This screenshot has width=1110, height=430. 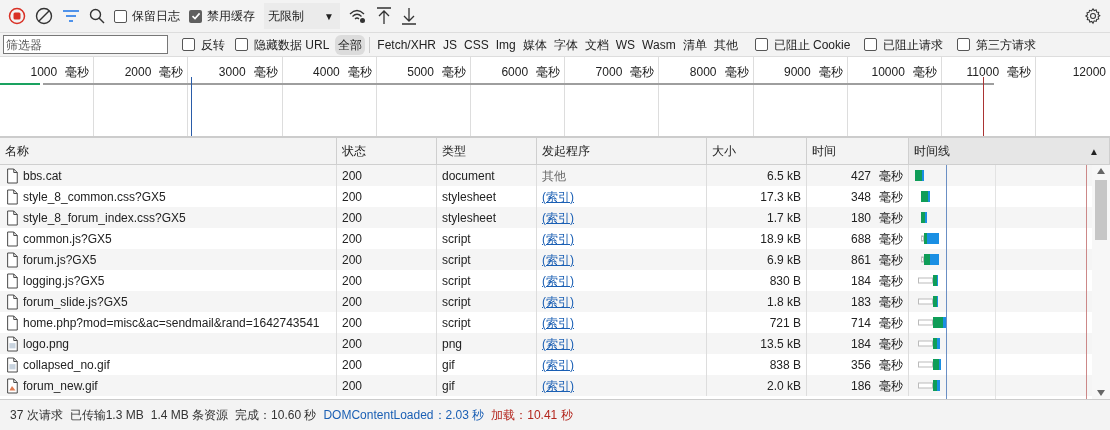 What do you see at coordinates (1101, 210) in the screenshot?
I see `scrollbar-thumb` at bounding box center [1101, 210].